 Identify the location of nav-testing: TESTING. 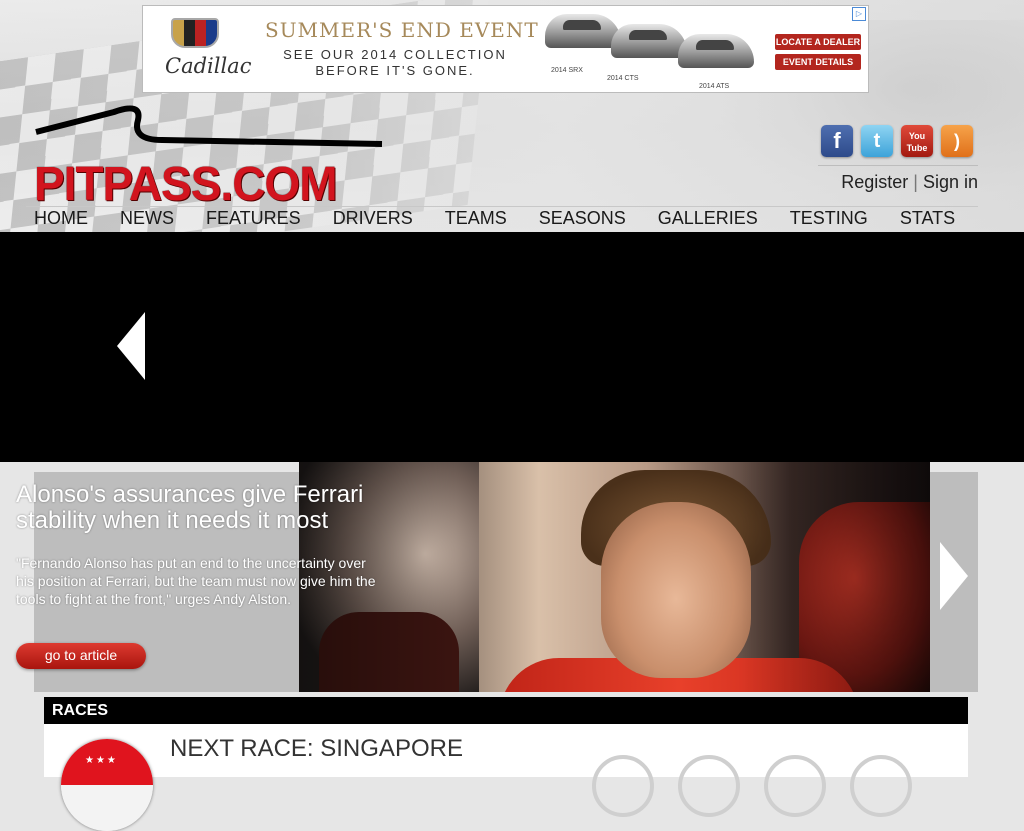
(829, 219).